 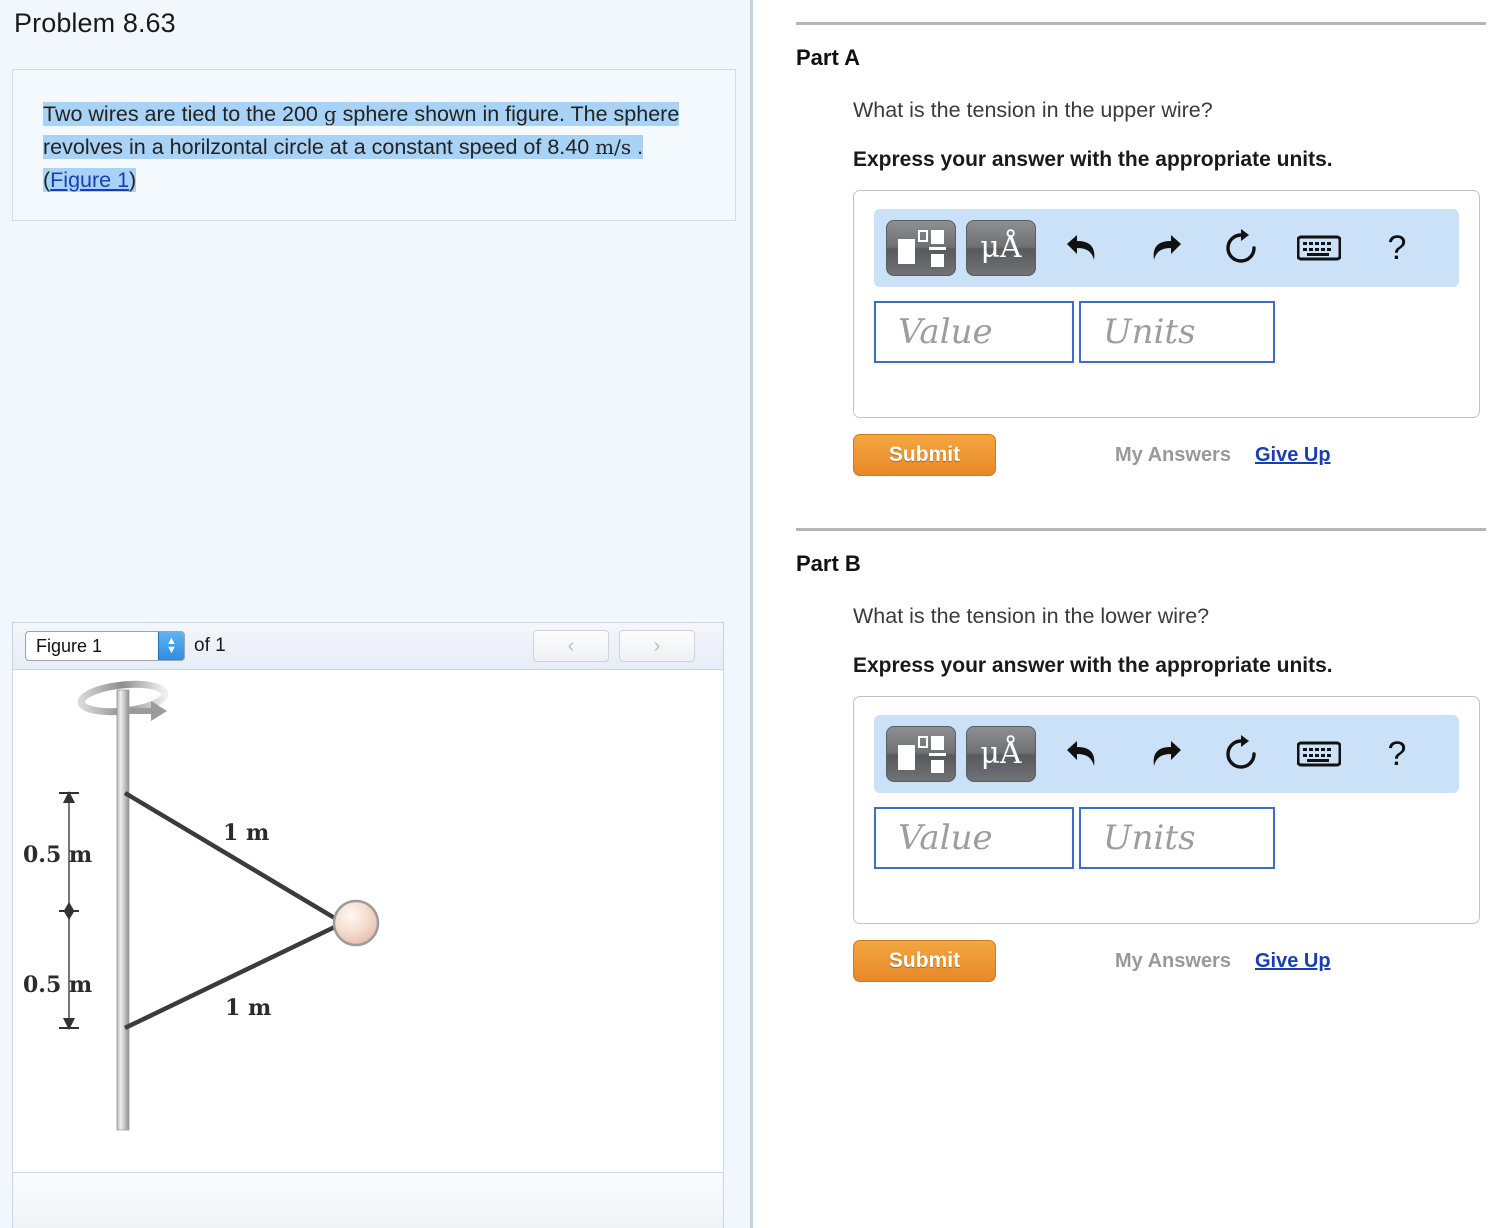 What do you see at coordinates (368, 1200) in the screenshot?
I see `figure-footer` at bounding box center [368, 1200].